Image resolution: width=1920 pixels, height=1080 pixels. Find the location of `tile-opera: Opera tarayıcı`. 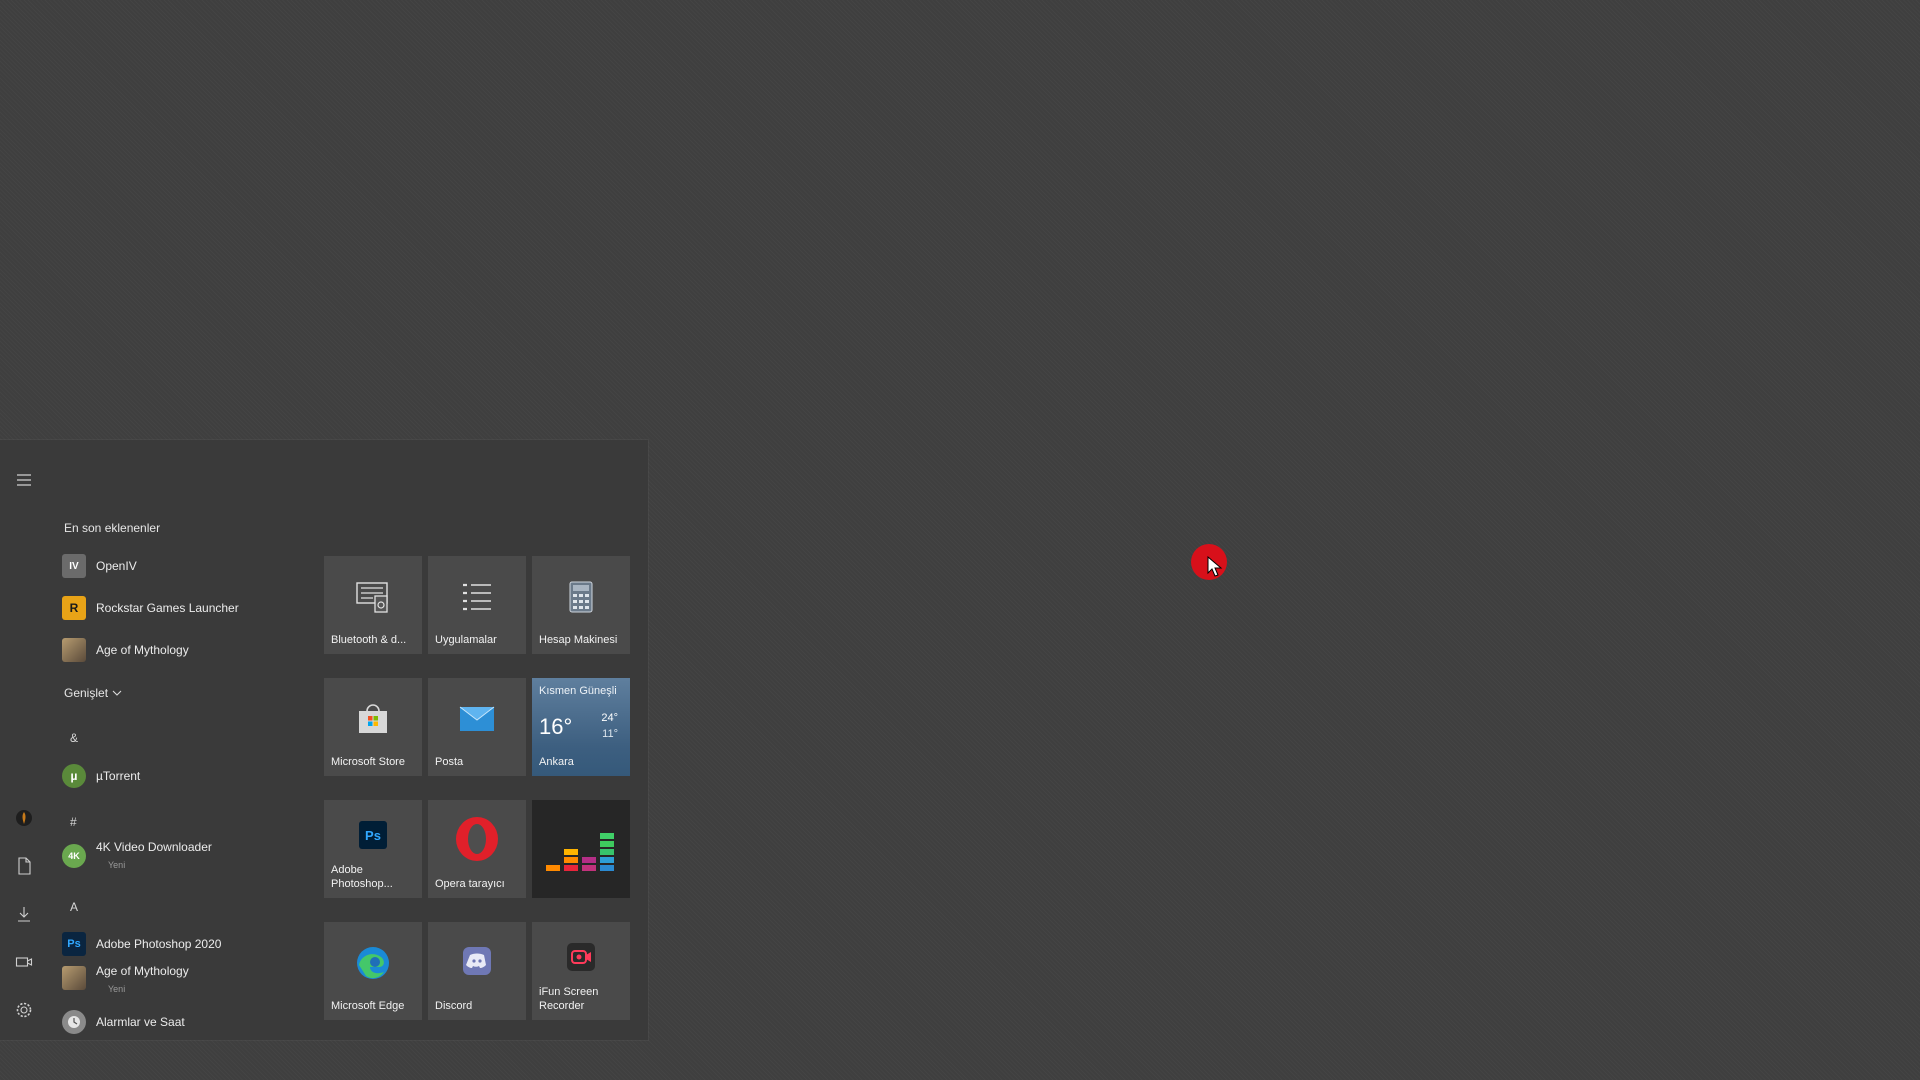

tile-opera: Opera tarayıcı is located at coordinates (477, 849).